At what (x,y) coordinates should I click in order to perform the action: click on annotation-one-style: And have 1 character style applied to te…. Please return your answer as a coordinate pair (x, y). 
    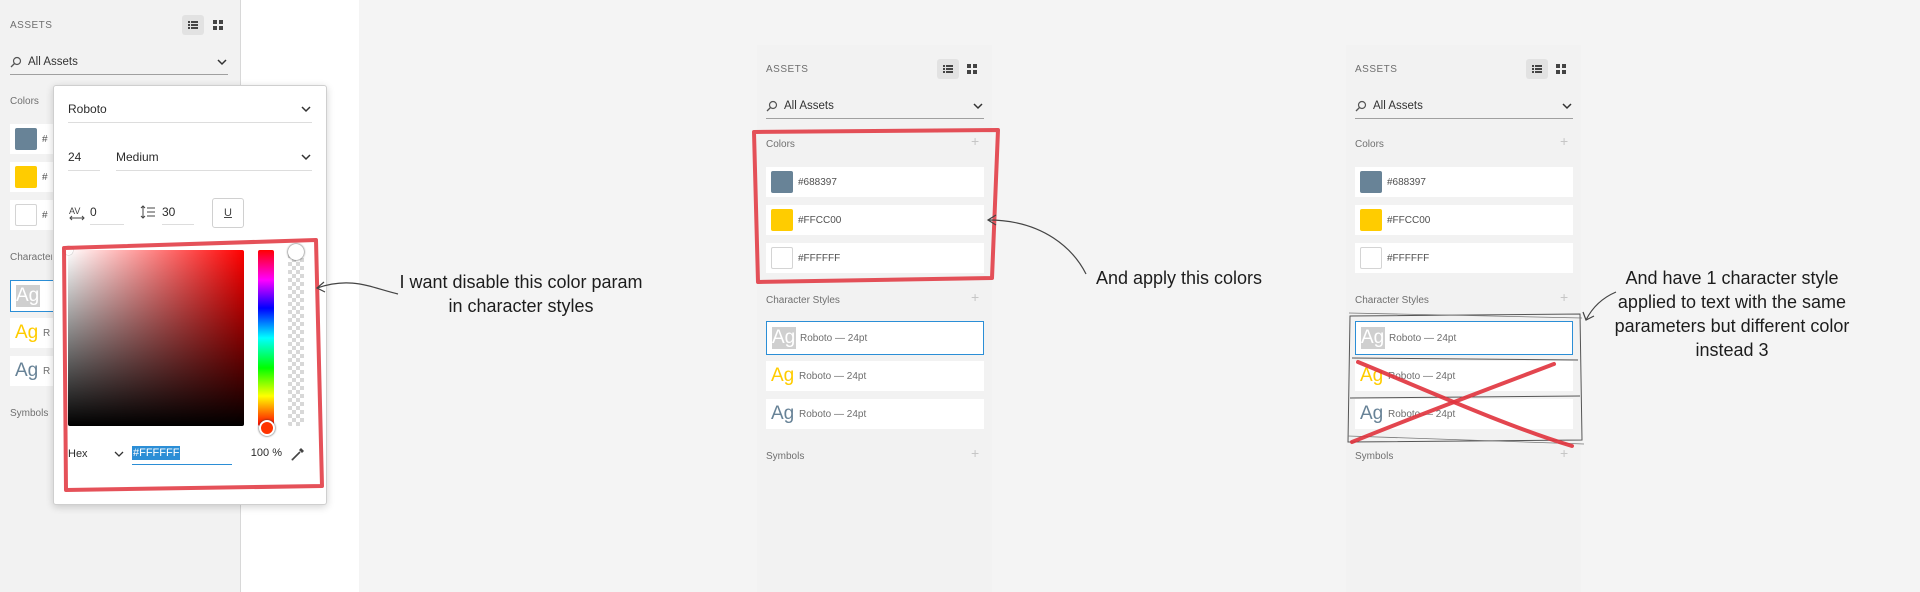
    Looking at the image, I should click on (1732, 314).